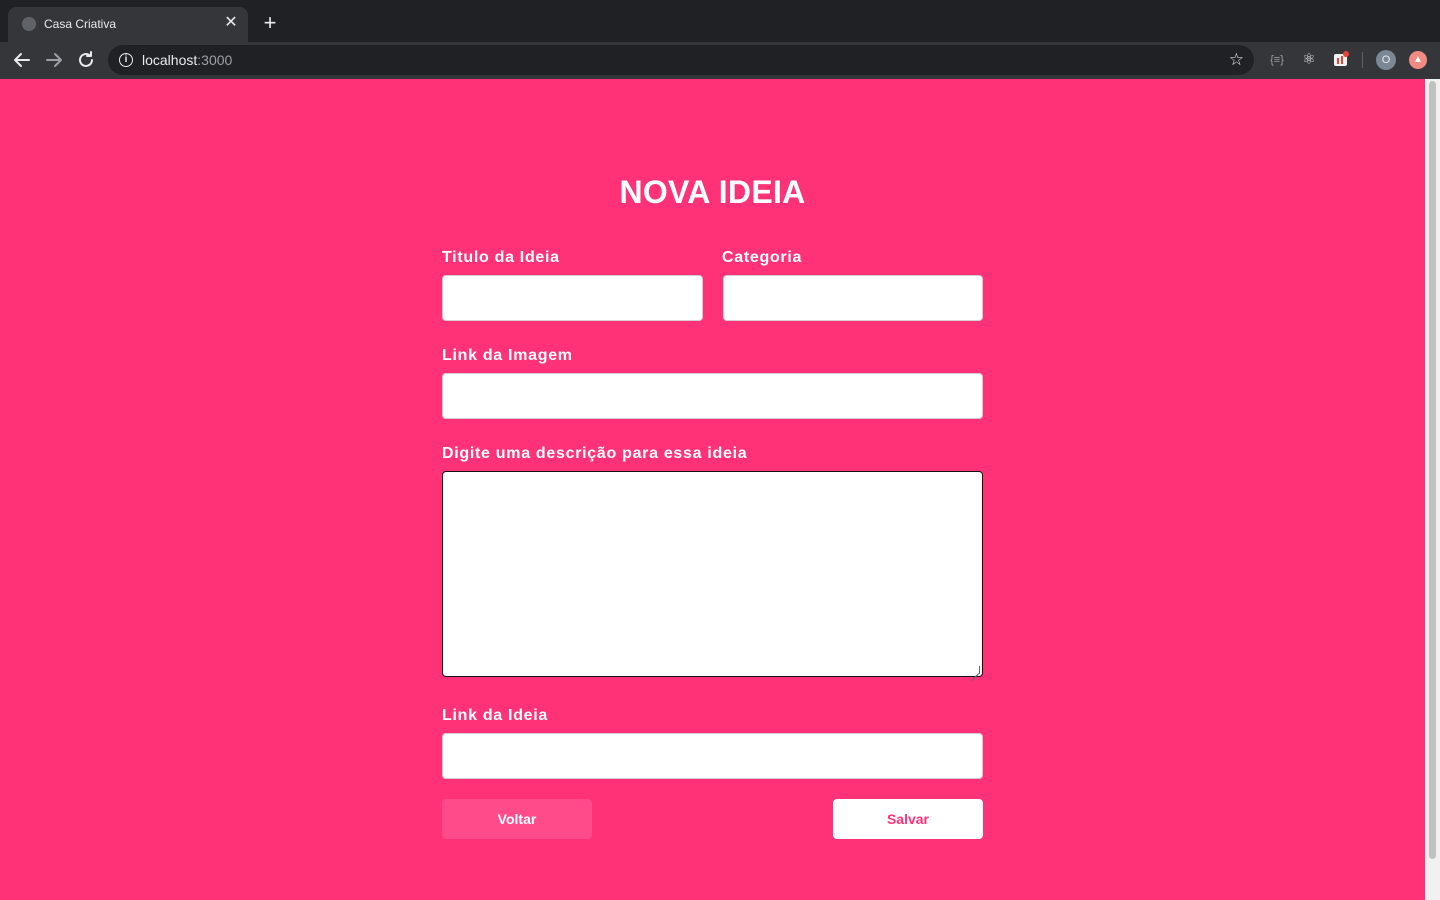  What do you see at coordinates (712, 574) in the screenshot?
I see `description-textarea` at bounding box center [712, 574].